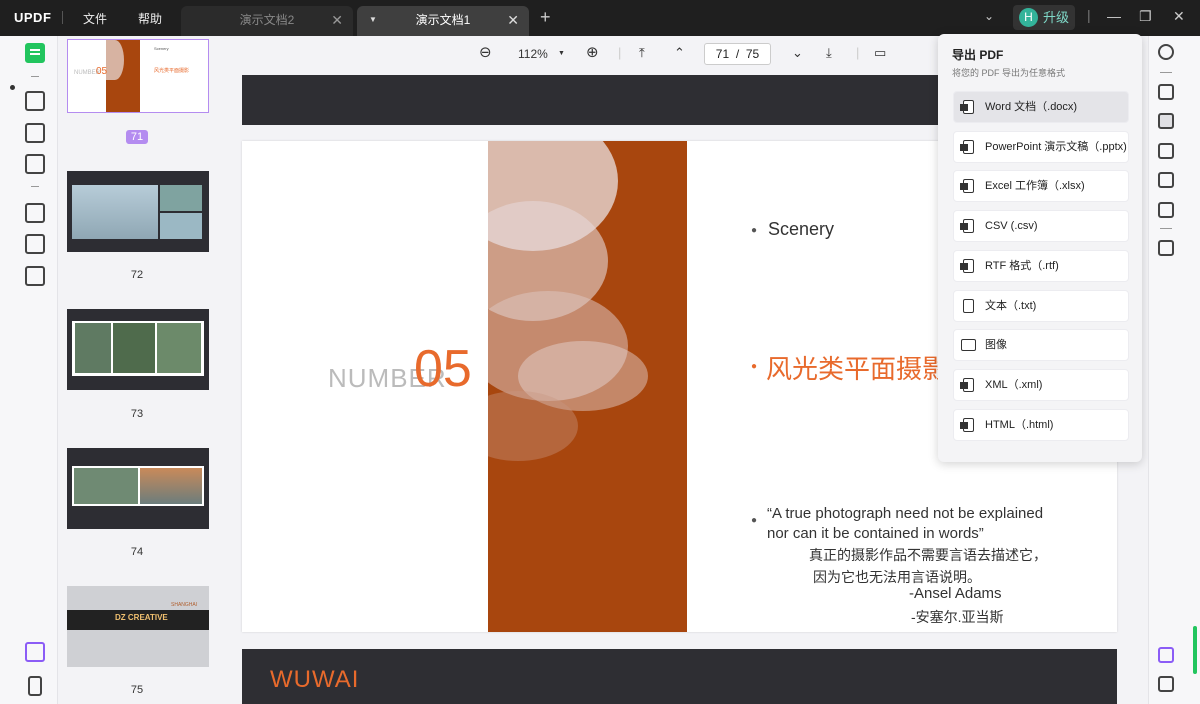 The width and height of the screenshot is (1200, 704). Describe the element at coordinates (1166, 684) in the screenshot. I see `comment-list-icon` at that location.